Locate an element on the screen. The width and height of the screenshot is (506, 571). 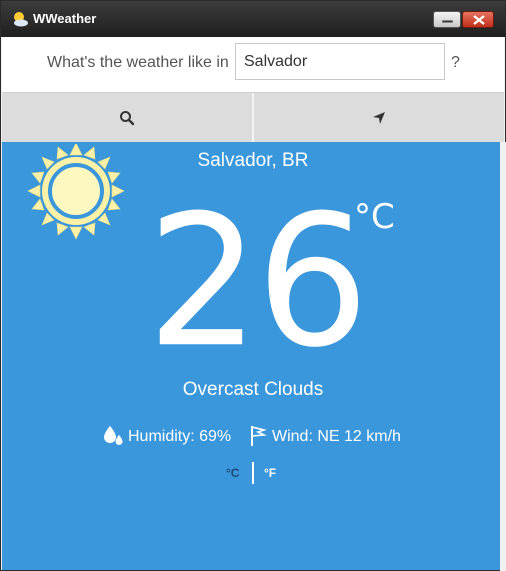
minimize-button is located at coordinates (447, 19).